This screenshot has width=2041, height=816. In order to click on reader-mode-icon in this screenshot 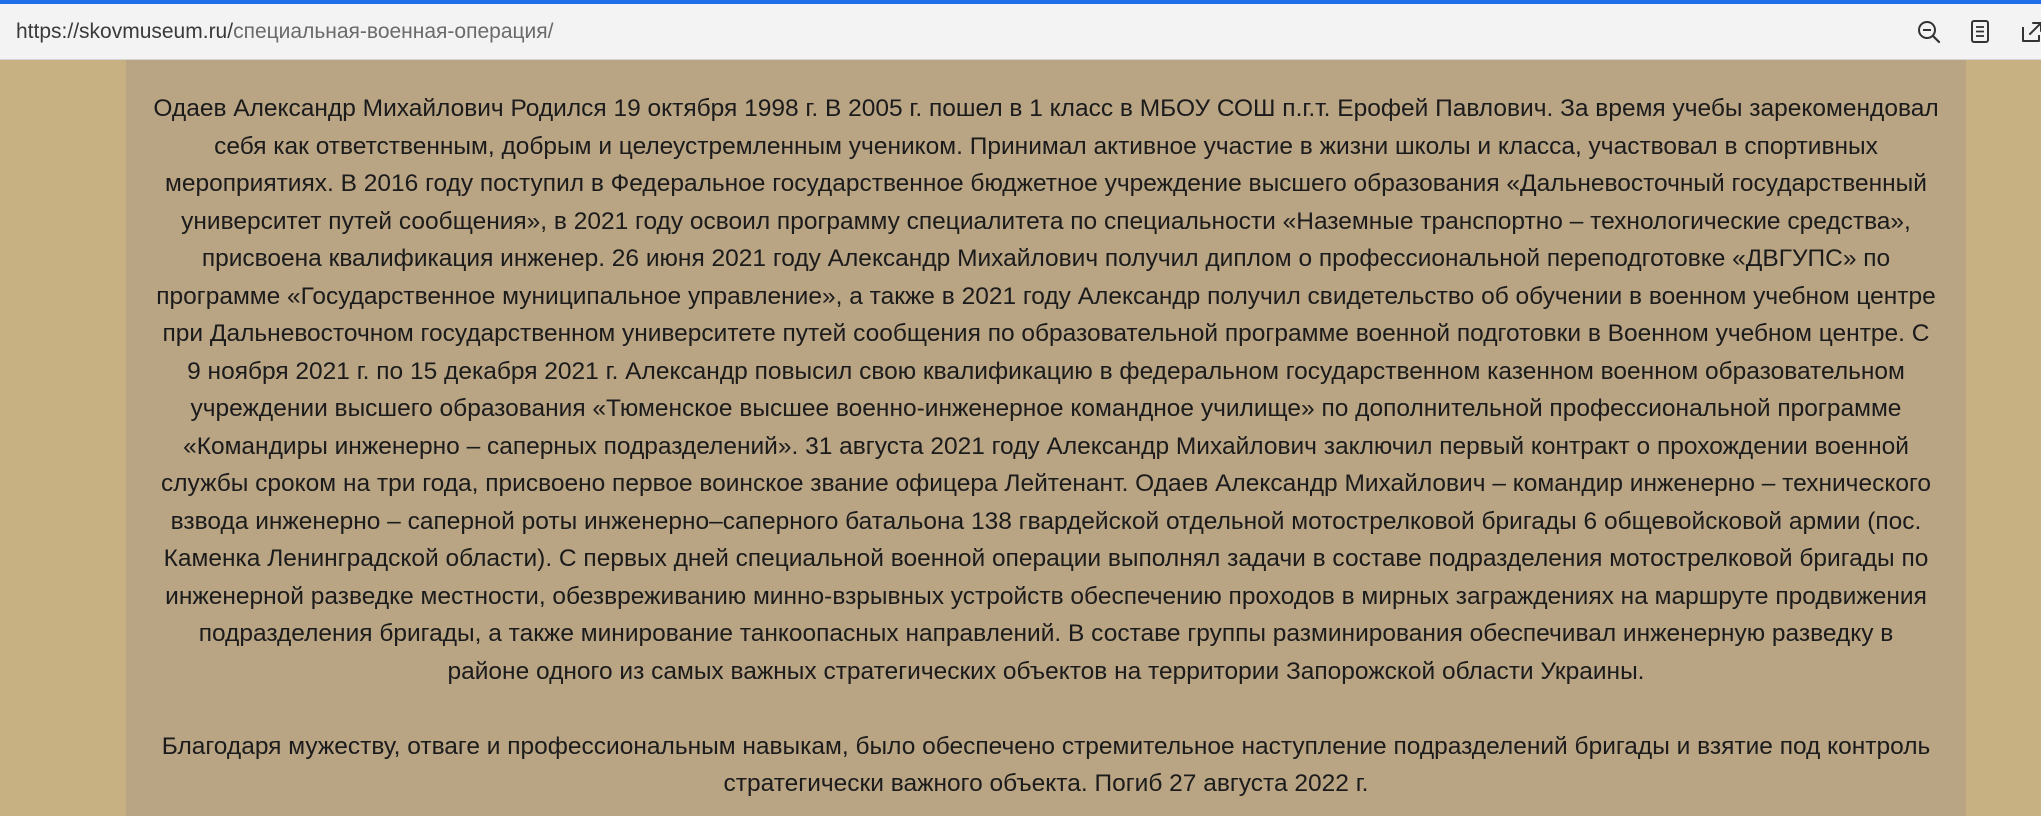, I will do `click(1980, 32)`.